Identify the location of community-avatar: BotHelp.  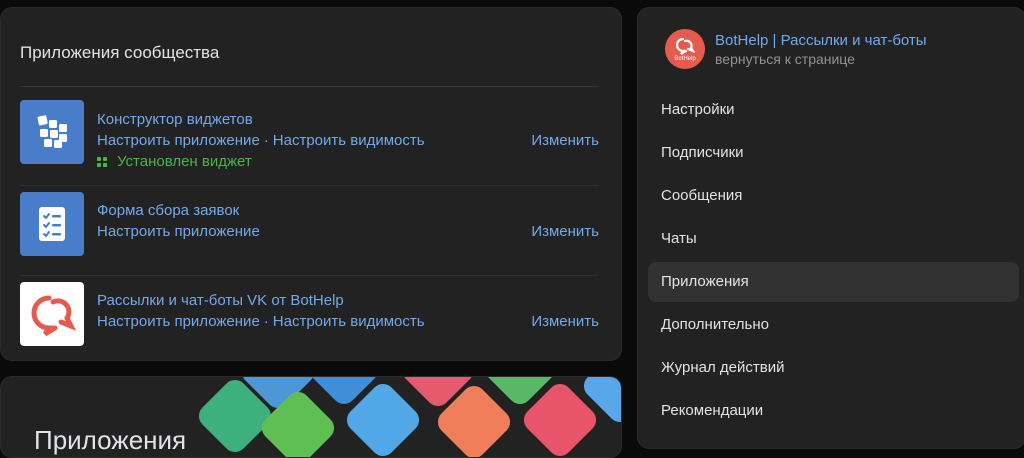
(685, 49).